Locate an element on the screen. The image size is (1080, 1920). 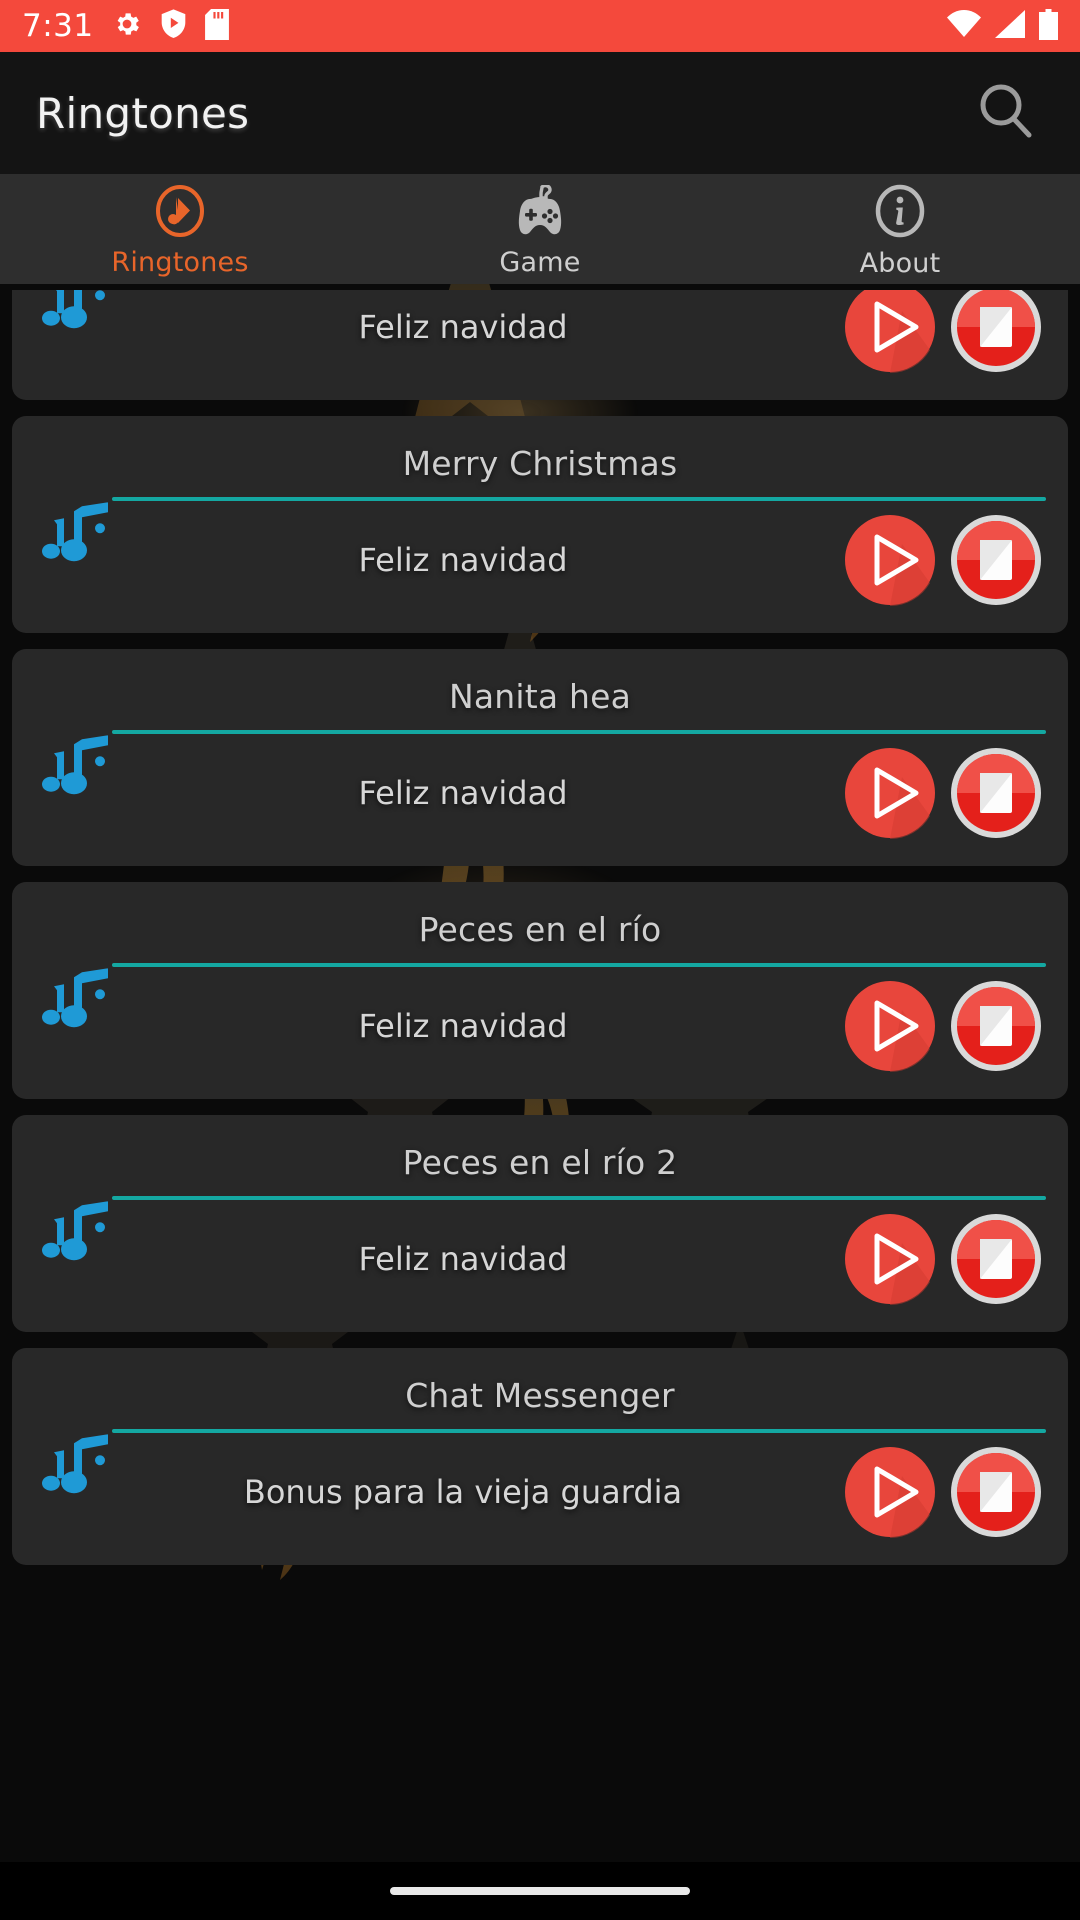
tab-bar: Ringtones Game About is located at coordinates (540, 229).